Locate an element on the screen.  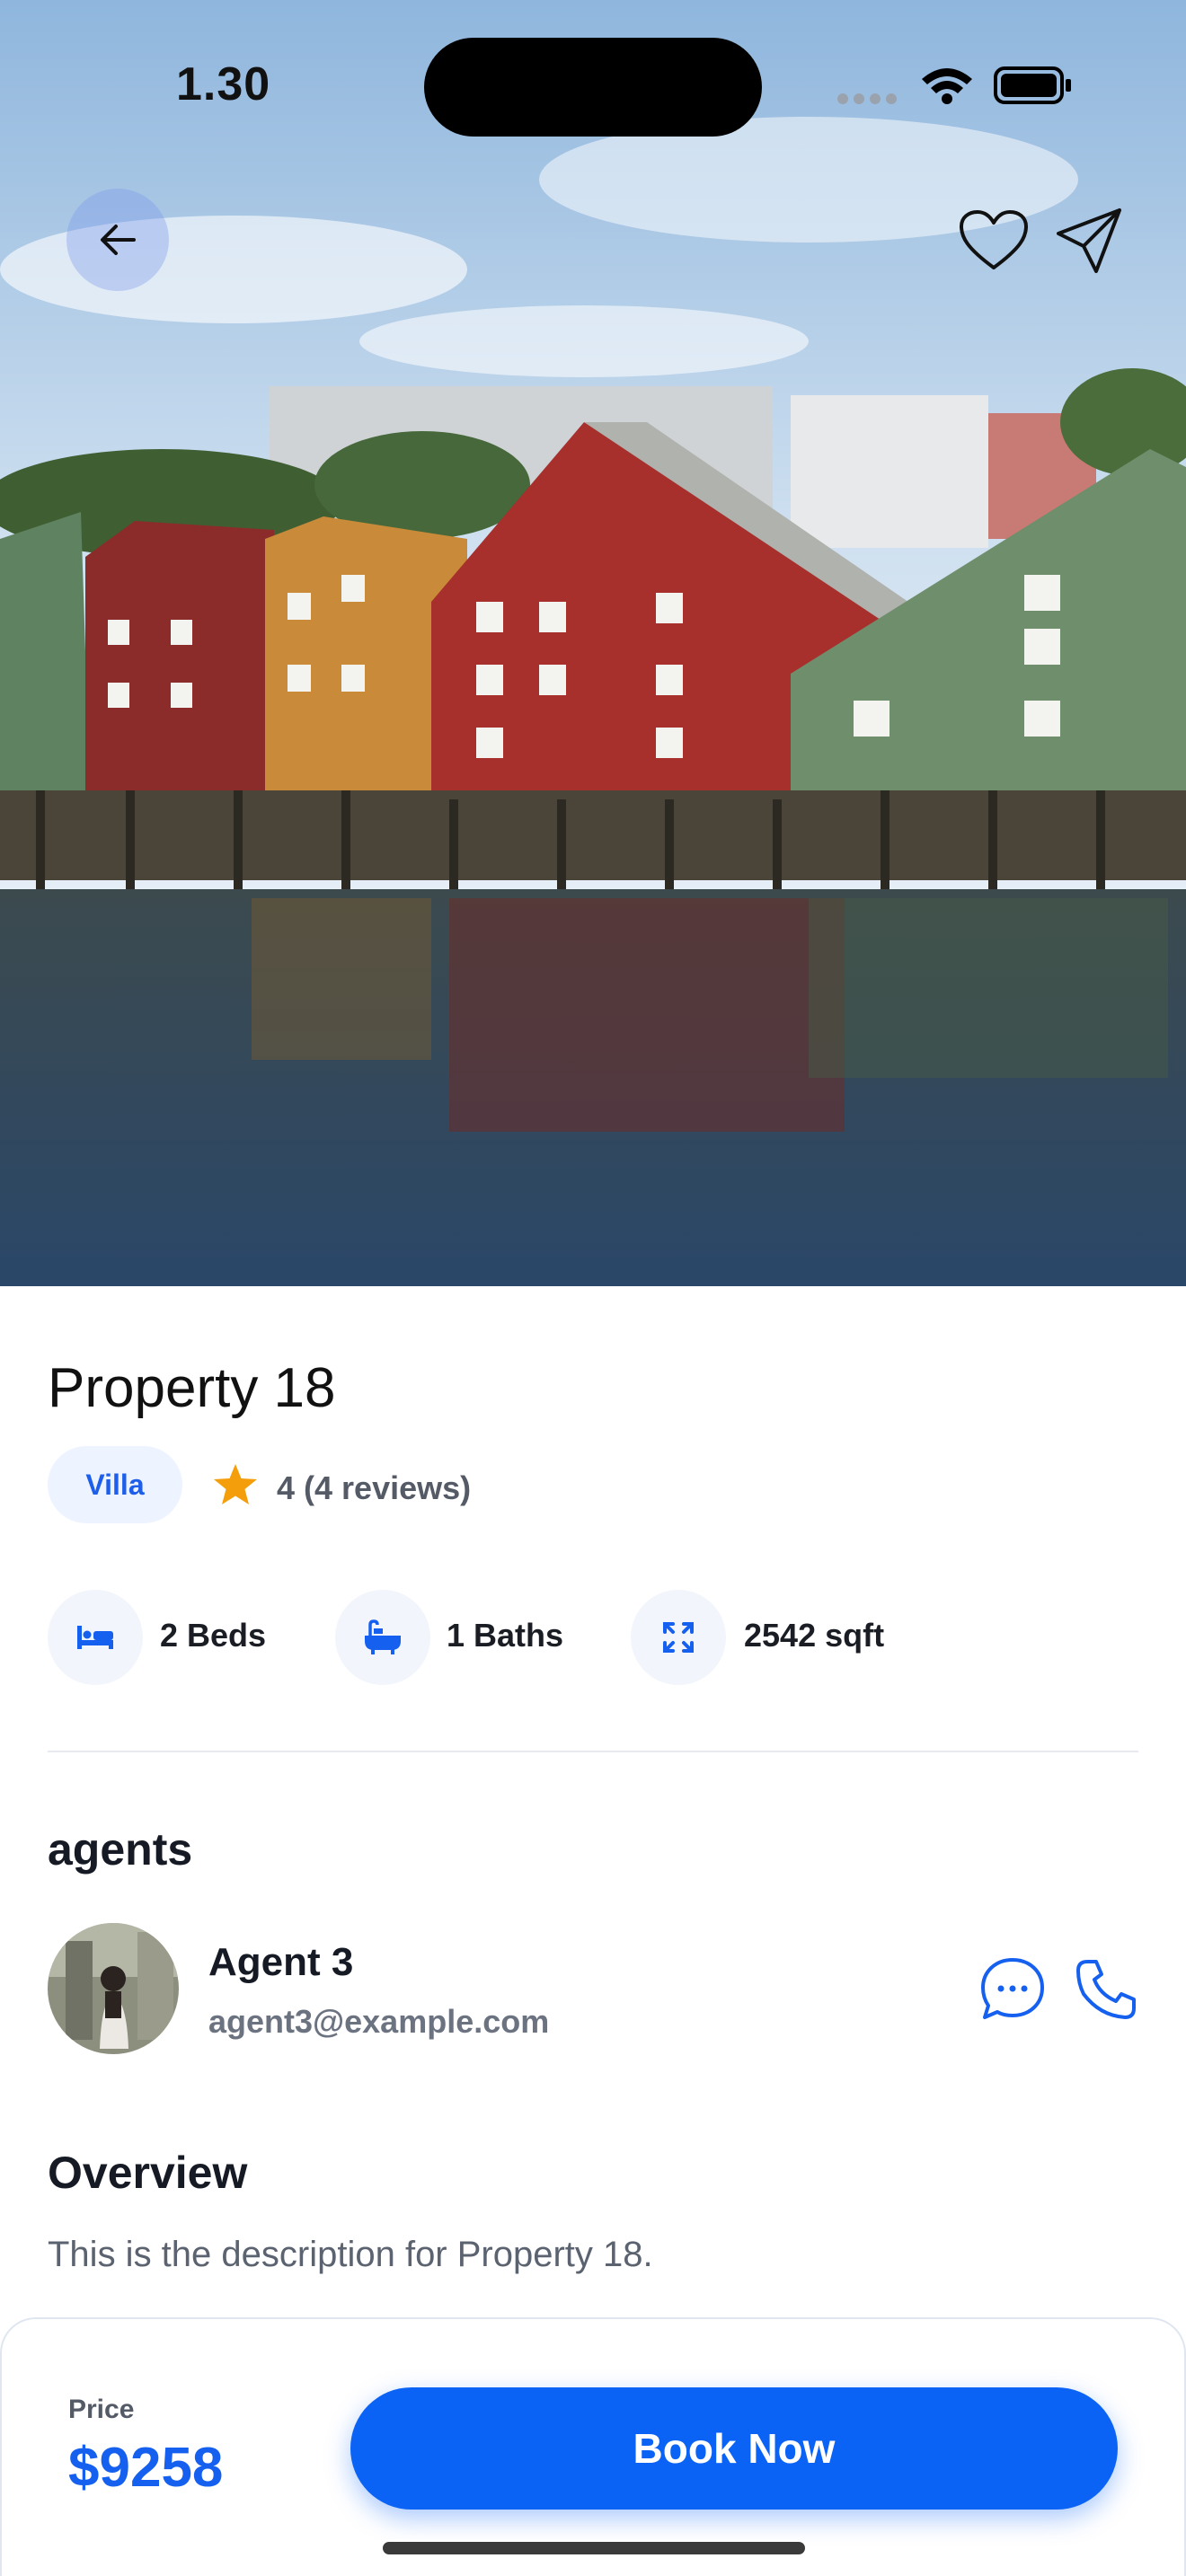
overview-description: This is the description for Property 18. is located at coordinates (350, 2254).